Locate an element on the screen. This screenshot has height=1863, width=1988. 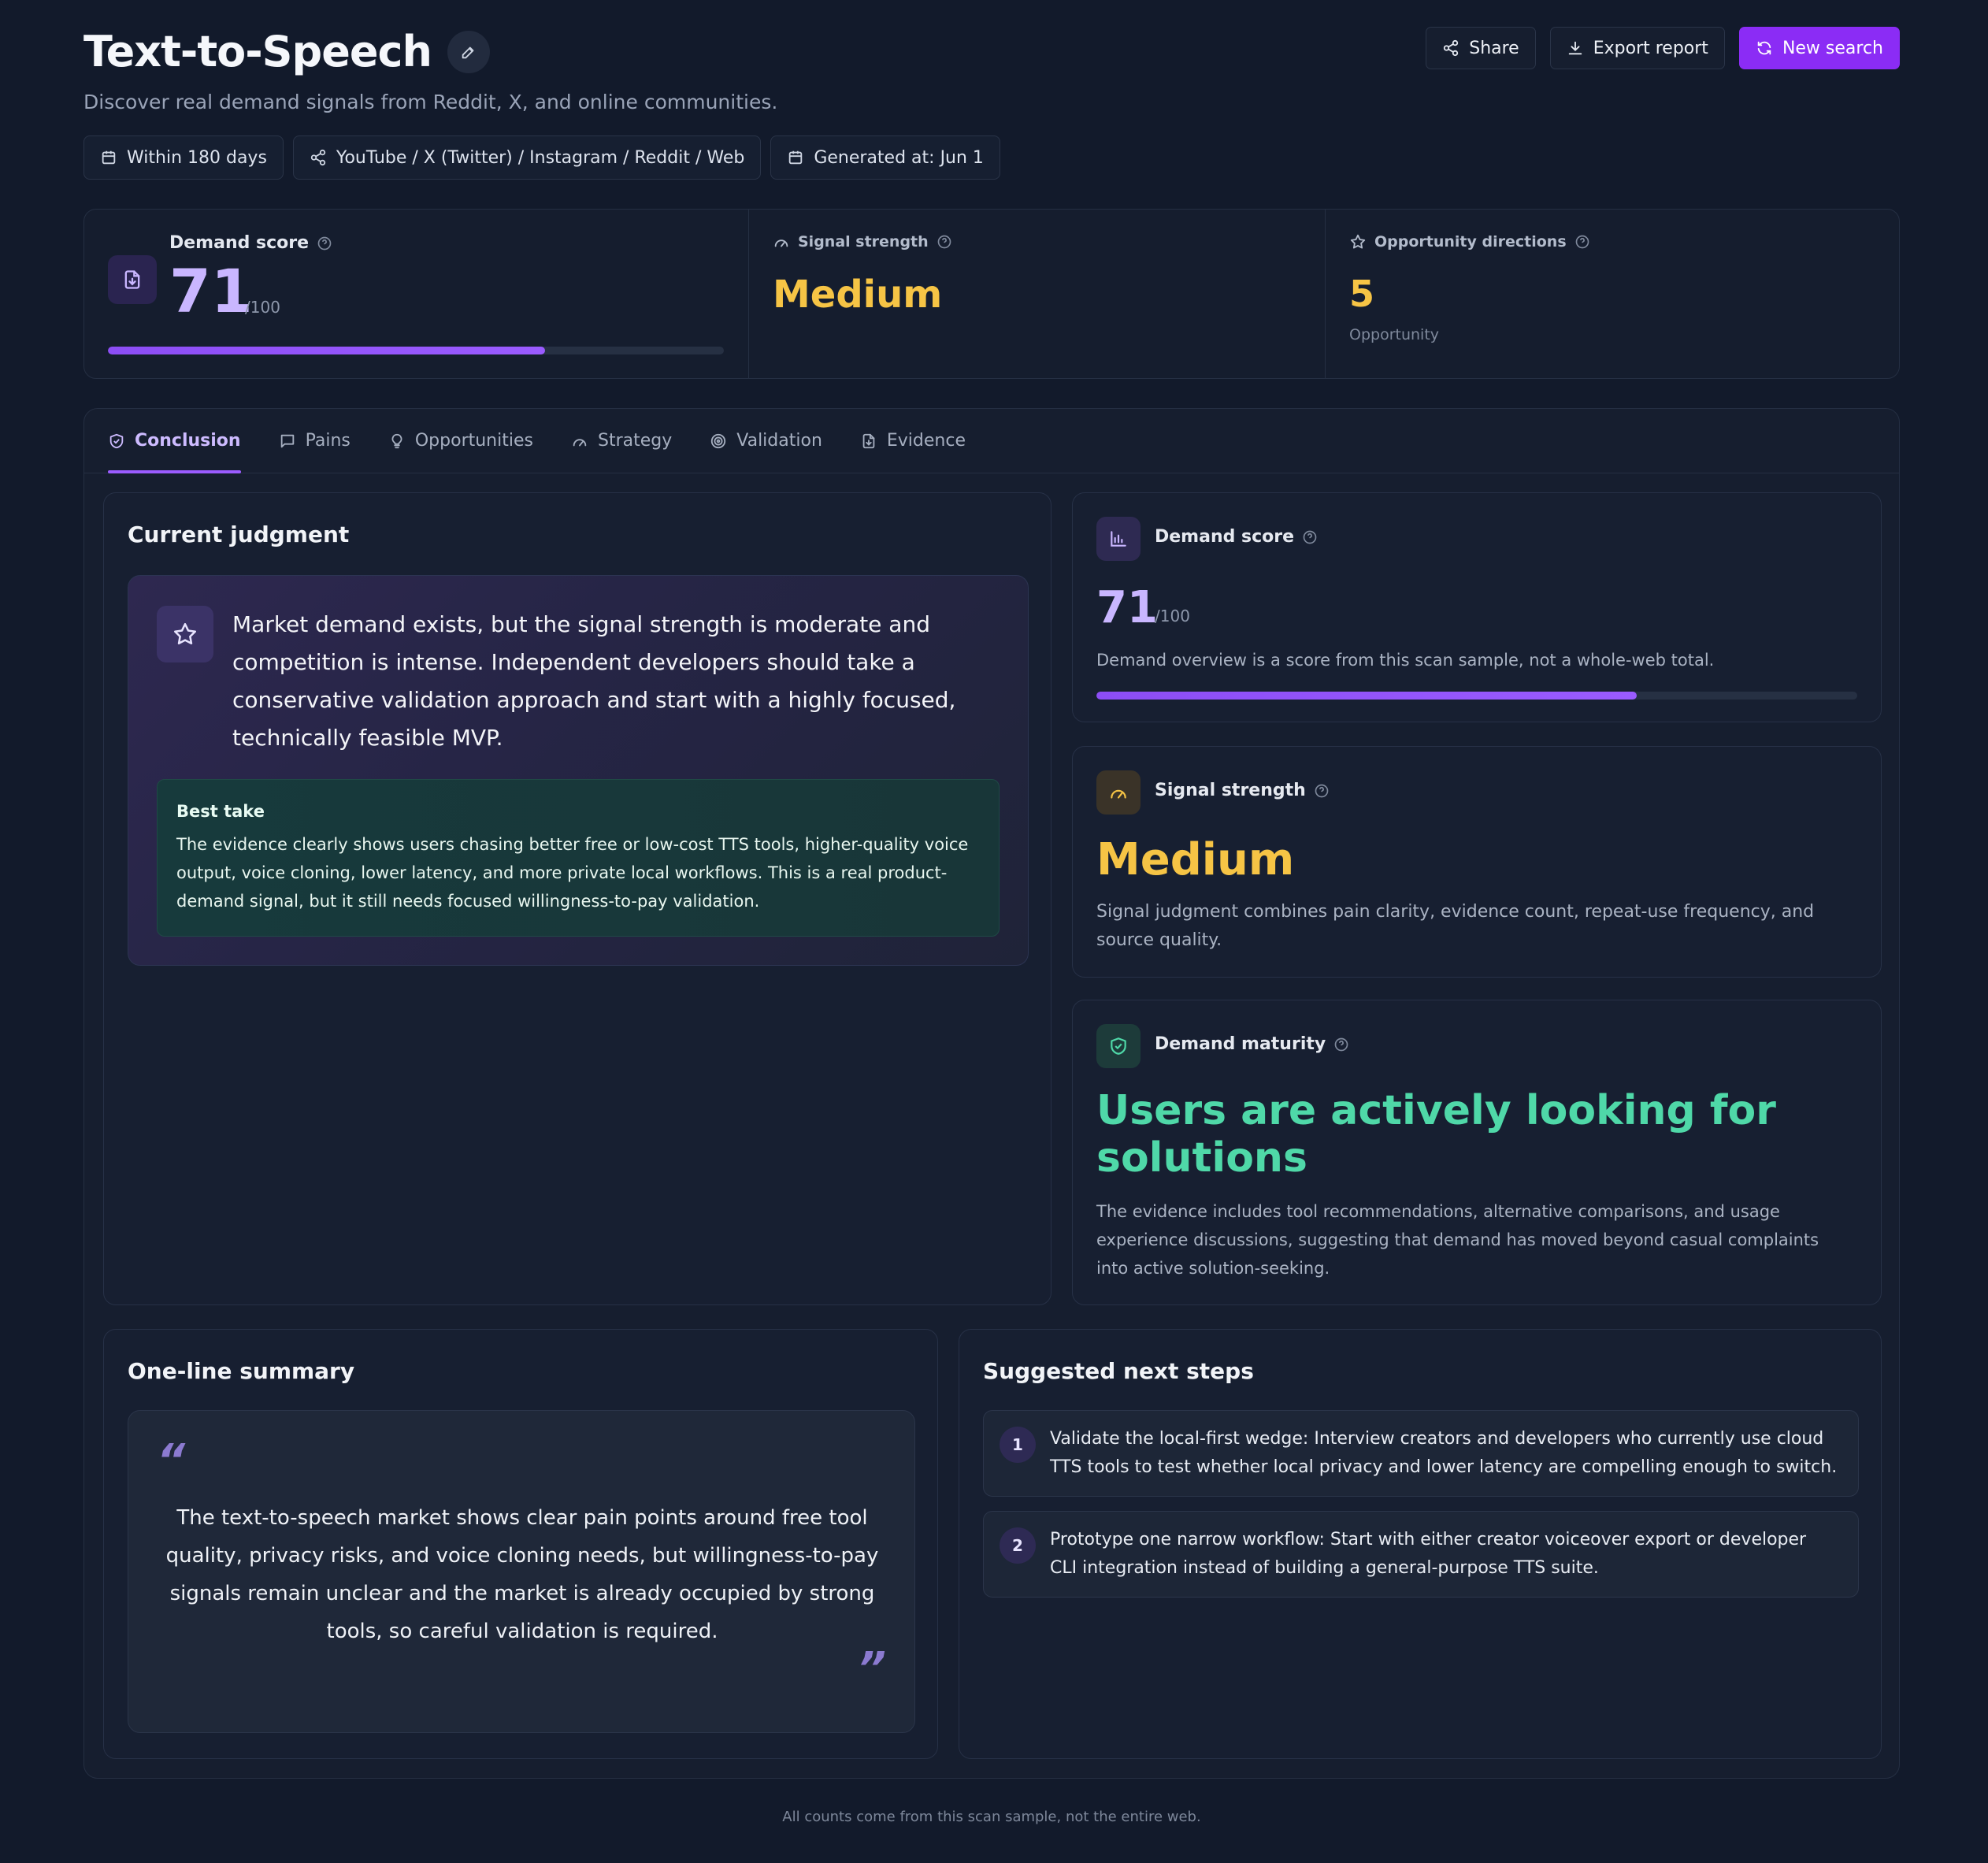
demand-card-progress-bar is located at coordinates (1476, 696).